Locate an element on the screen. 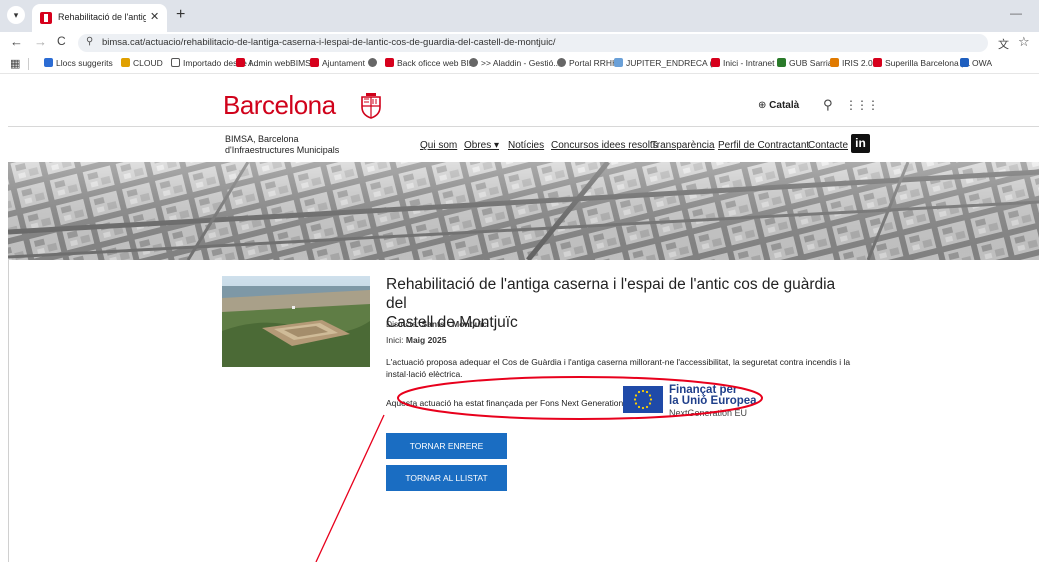  bookmark-label: OWA is located at coordinates (982, 63).